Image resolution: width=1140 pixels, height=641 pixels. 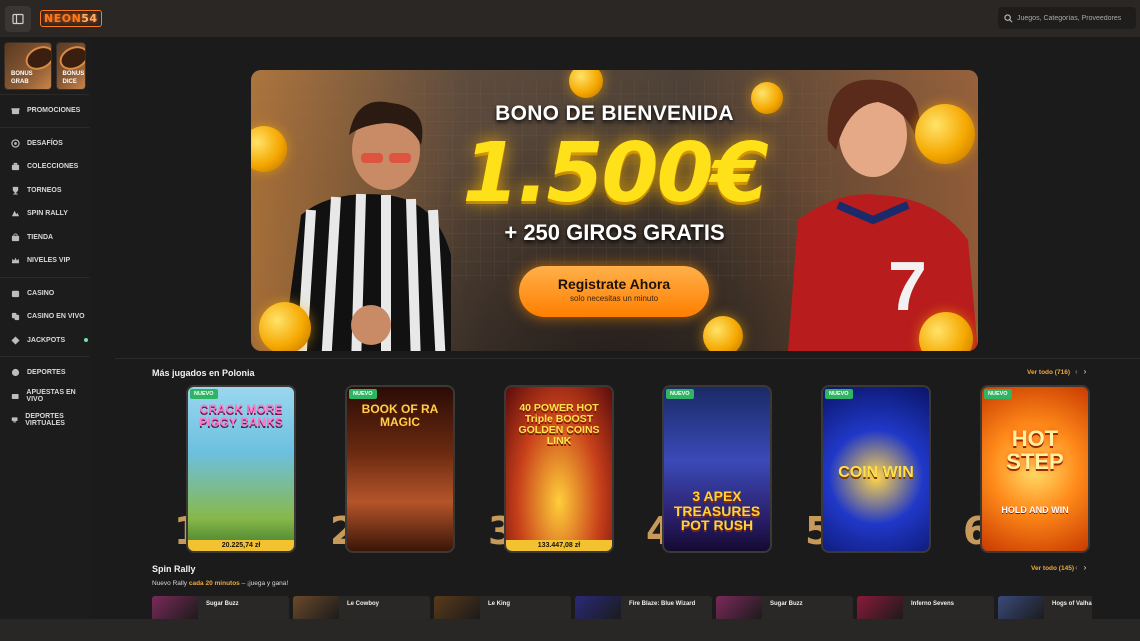 What do you see at coordinates (614, 232) in the screenshot?
I see `banner-free-spins: + 250 GIROS GRATIS` at bounding box center [614, 232].